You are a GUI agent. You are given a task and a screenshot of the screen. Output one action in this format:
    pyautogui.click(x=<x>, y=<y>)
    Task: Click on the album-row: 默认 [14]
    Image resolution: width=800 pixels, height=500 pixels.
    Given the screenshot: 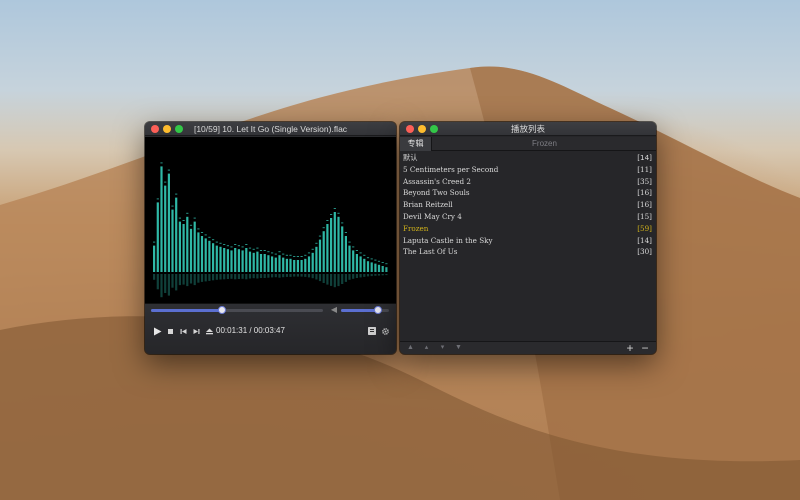 What is the action you would take?
    pyautogui.click(x=528, y=158)
    